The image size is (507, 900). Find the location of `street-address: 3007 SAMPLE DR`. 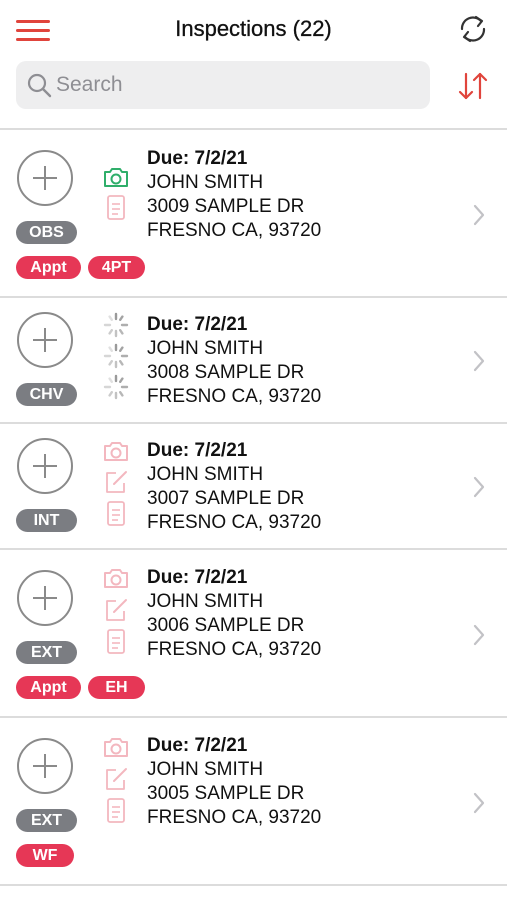

street-address: 3007 SAMPLE DR is located at coordinates (226, 498).